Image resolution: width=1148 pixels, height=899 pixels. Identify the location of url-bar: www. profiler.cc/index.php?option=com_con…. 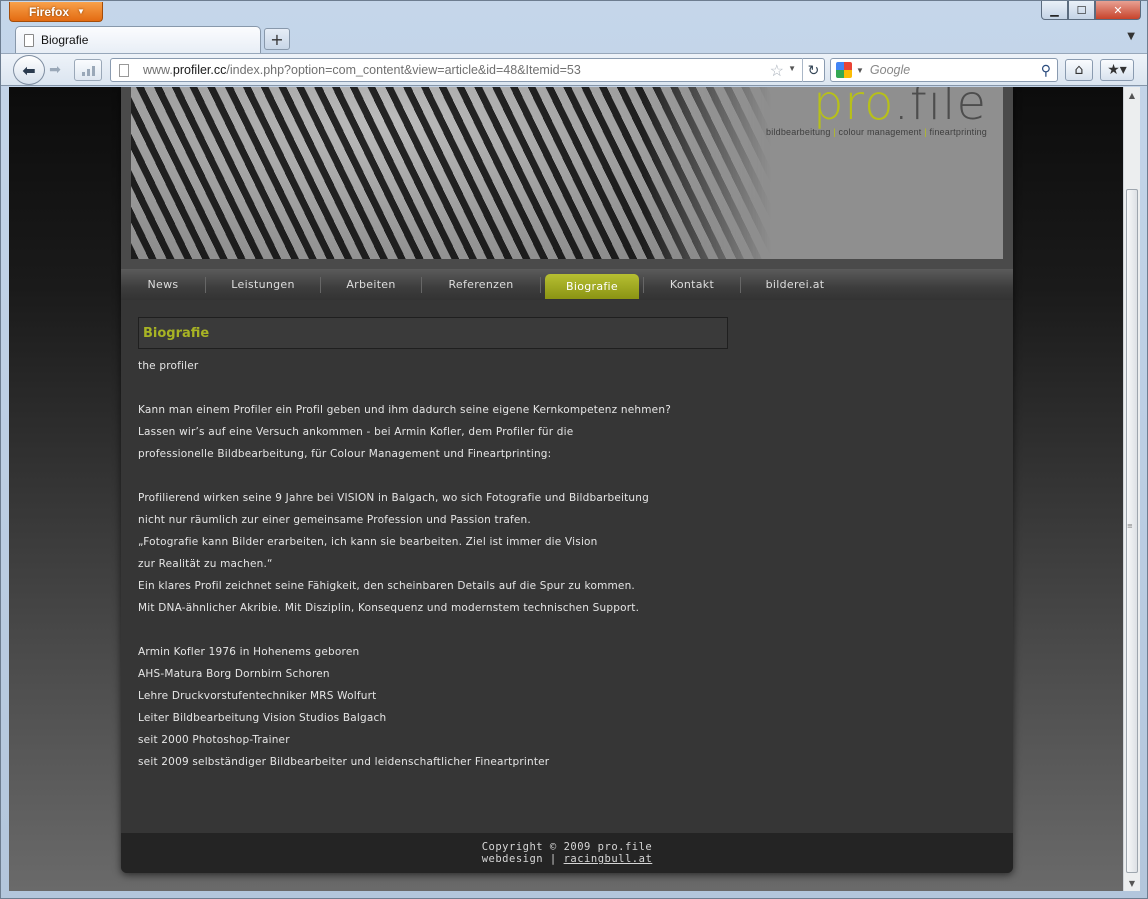
(467, 70).